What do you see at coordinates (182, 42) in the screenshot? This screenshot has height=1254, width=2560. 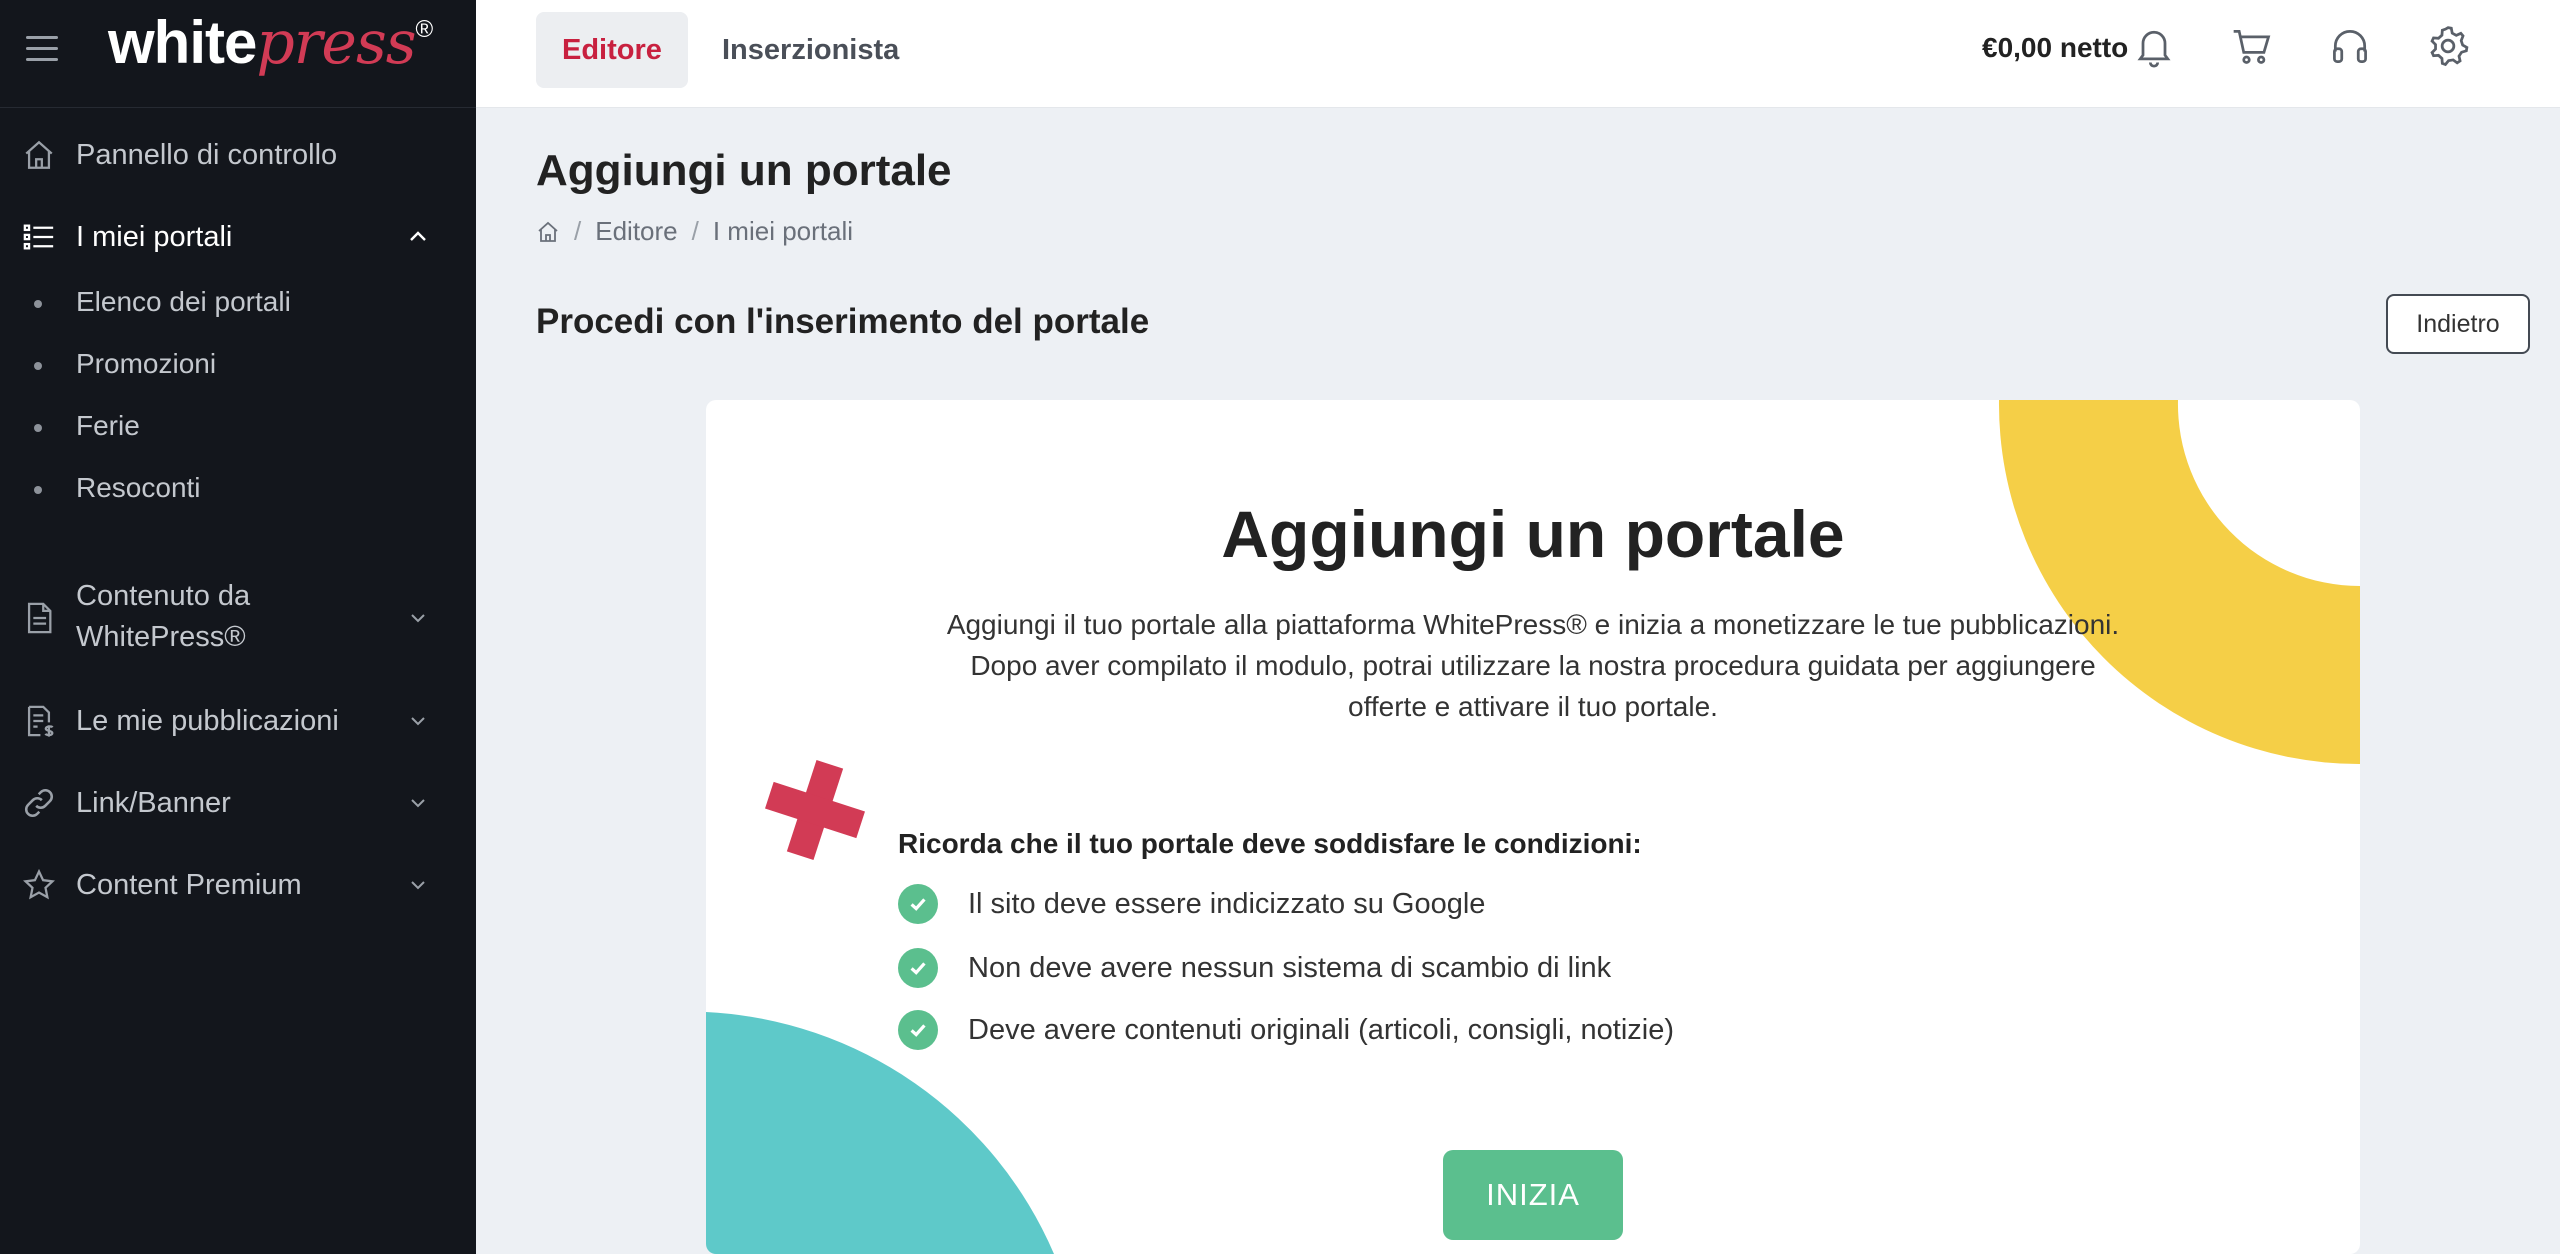 I see `logo-main-text: white` at bounding box center [182, 42].